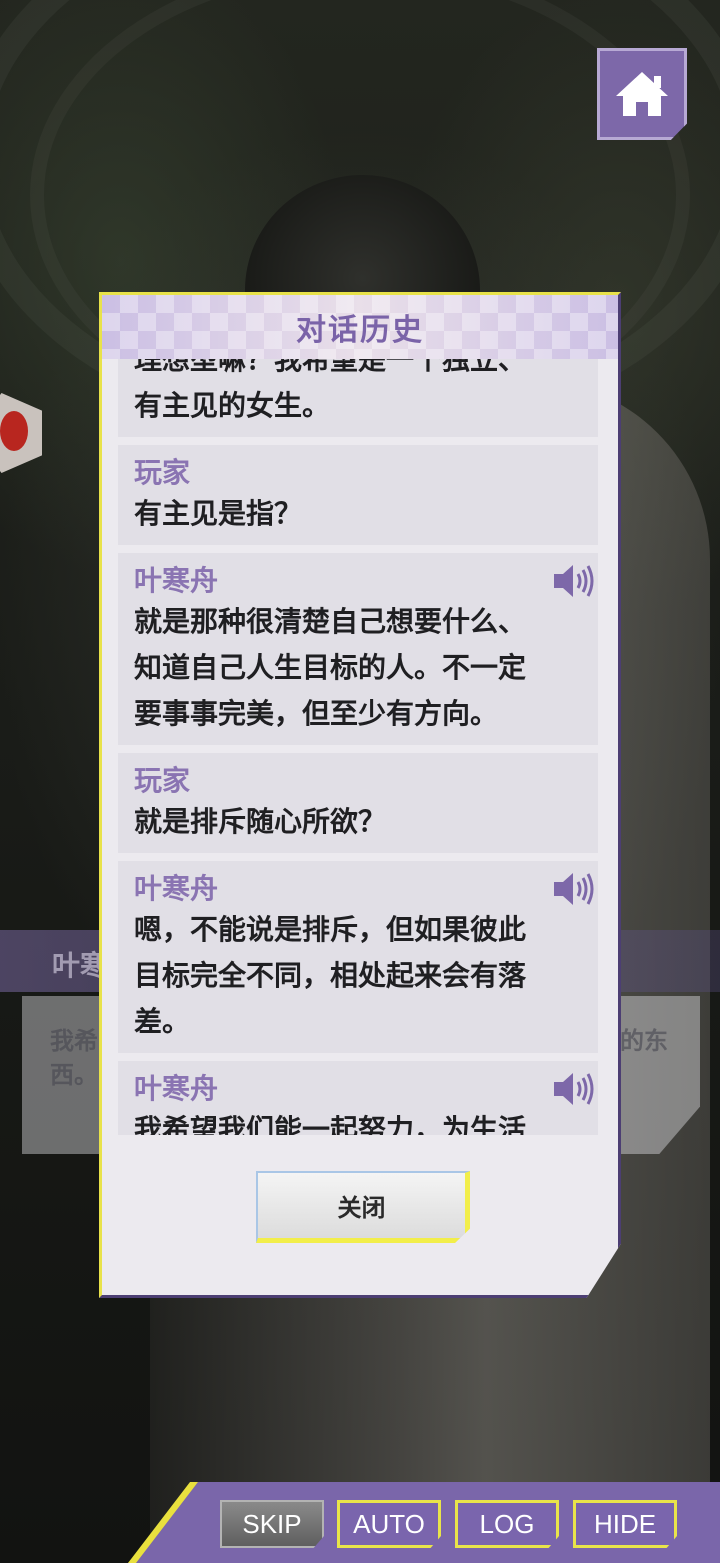  I want to click on history-entry: 玩家有主见是指？, so click(358, 495).